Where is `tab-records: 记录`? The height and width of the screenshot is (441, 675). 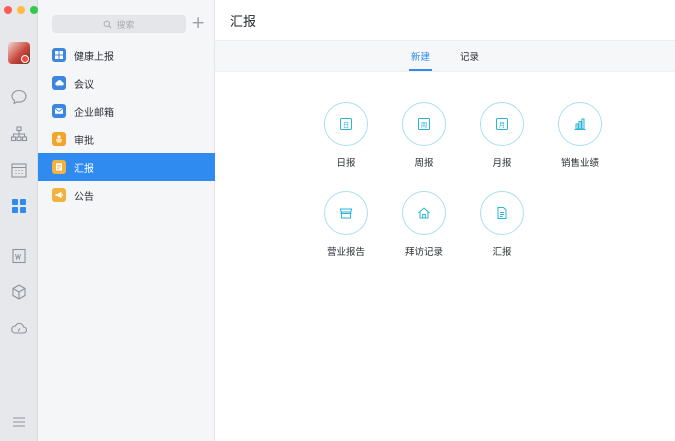 tab-records: 记录 is located at coordinates (469, 56).